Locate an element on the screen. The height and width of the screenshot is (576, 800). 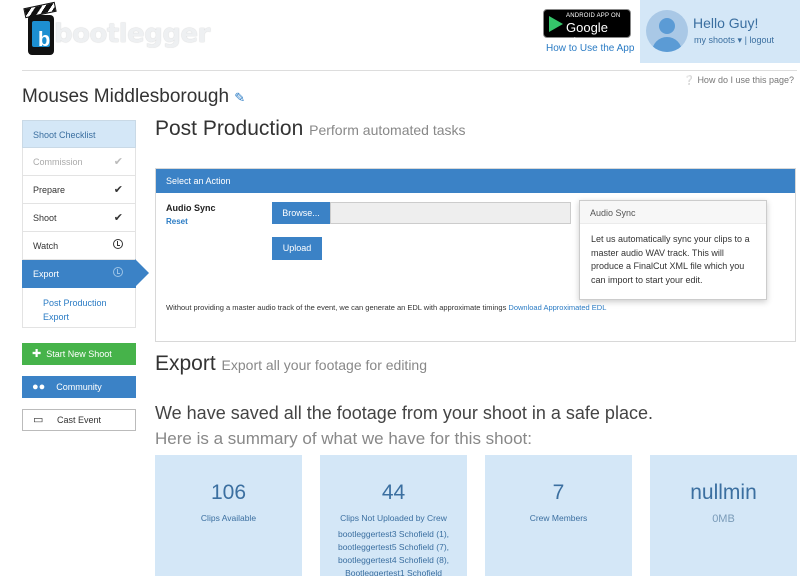
export-subitems: Post Production Export is located at coordinates (79, 308).